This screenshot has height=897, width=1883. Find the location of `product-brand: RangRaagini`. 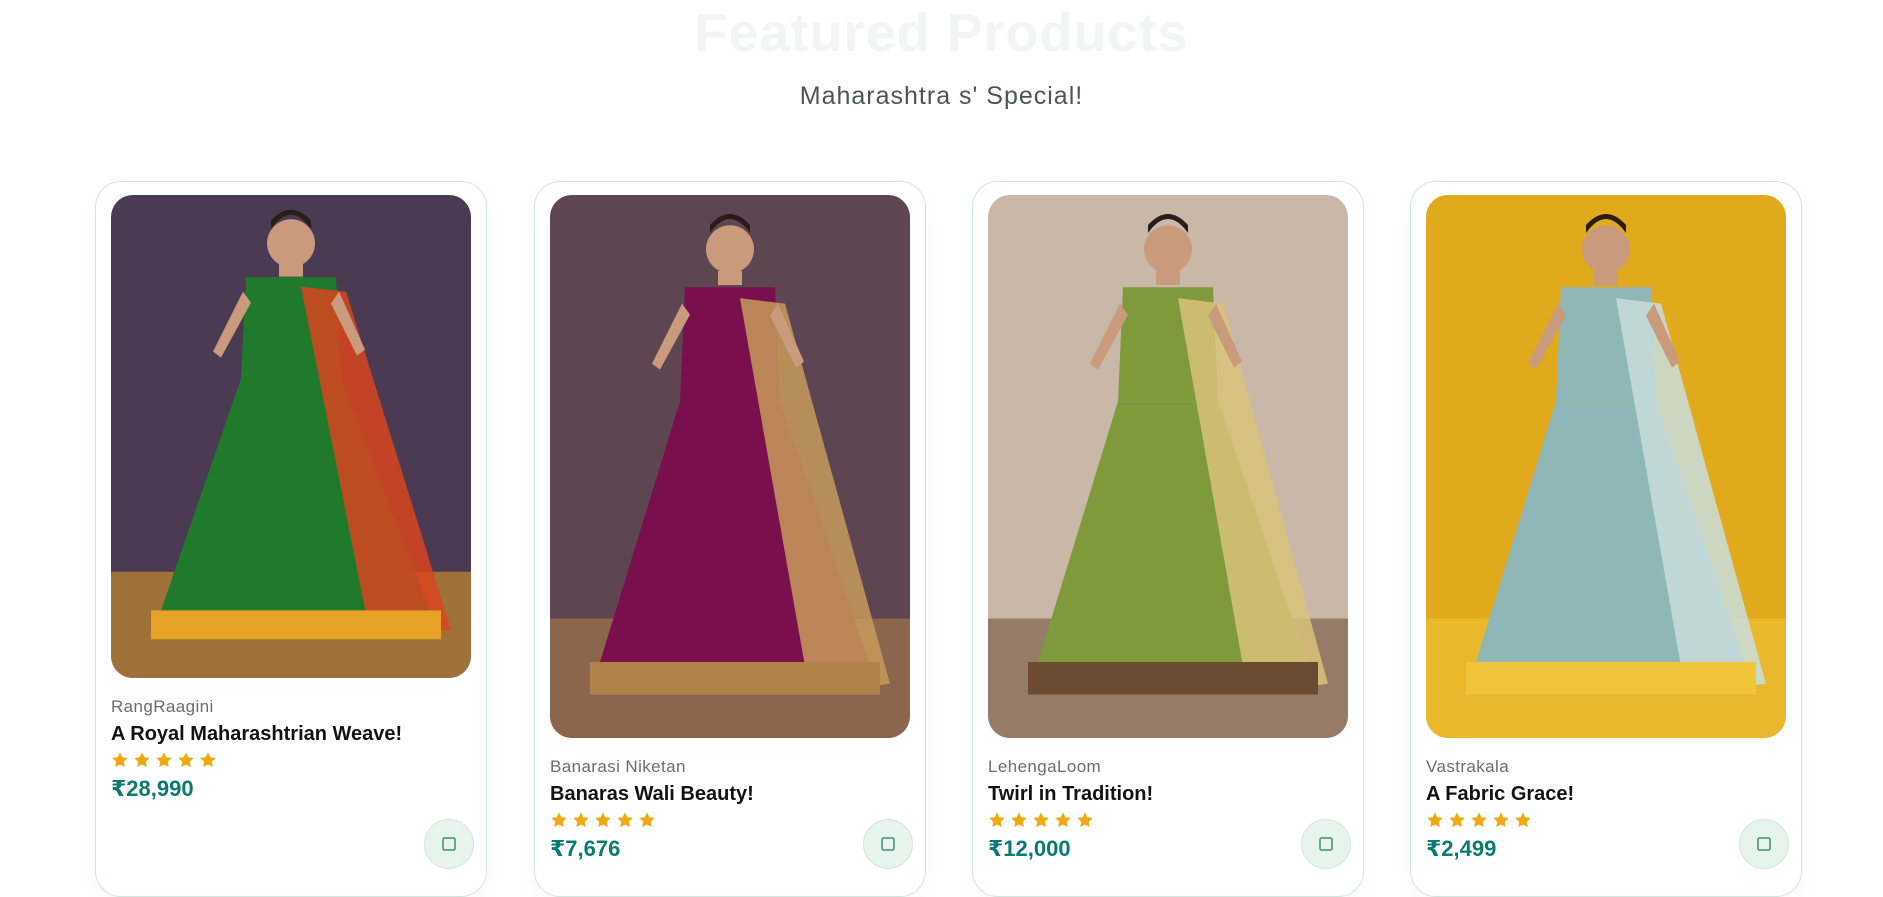

product-brand: RangRaagini is located at coordinates (162, 706).